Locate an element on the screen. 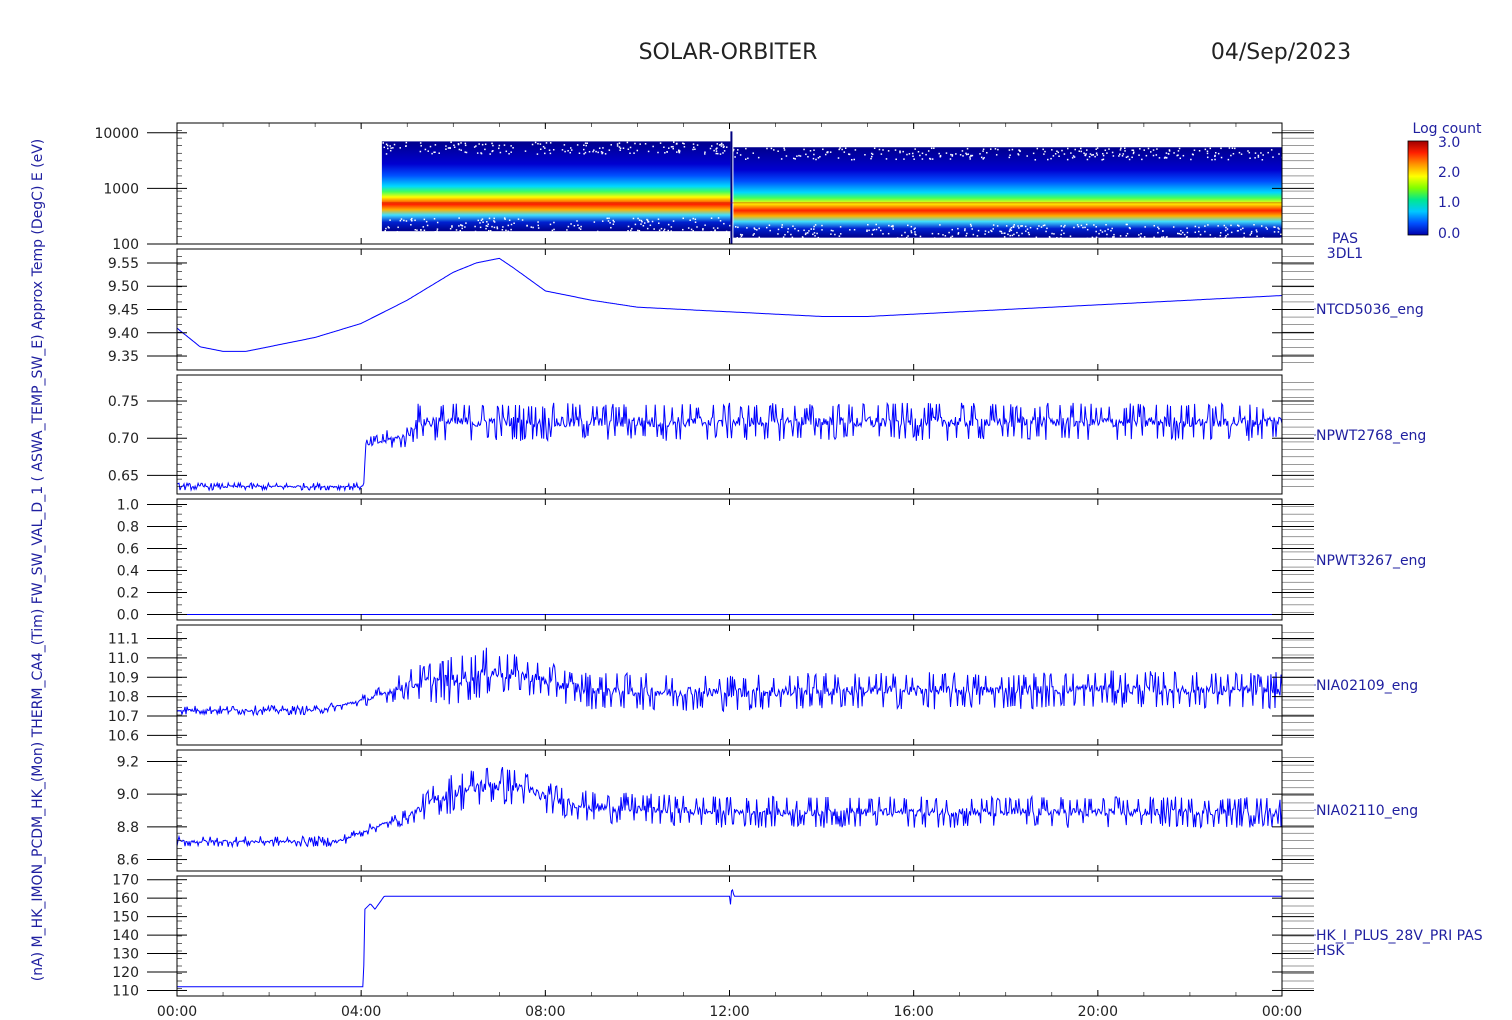  panel-6: 9.2 9.0 8.8 8.6 NIA02110_eng is located at coordinates (767, 810).